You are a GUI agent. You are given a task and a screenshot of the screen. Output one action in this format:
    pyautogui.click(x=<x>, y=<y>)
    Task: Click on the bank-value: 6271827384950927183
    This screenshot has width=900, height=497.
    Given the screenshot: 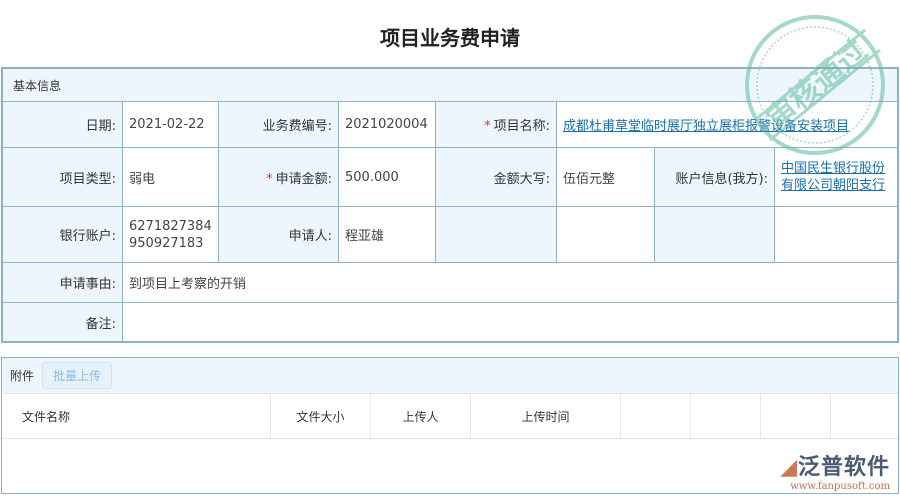 What is the action you would take?
    pyautogui.click(x=170, y=234)
    